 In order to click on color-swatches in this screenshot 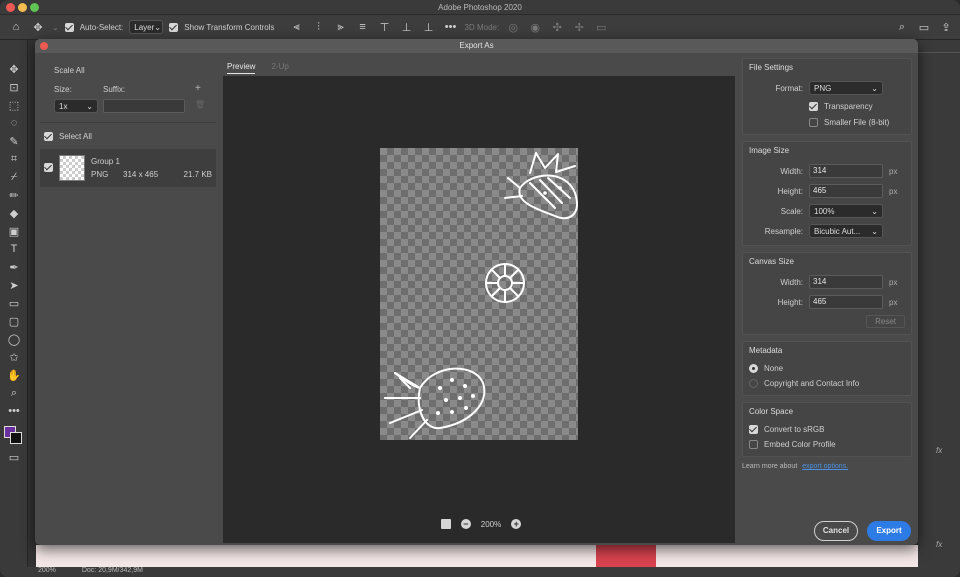, I will do `click(13, 434)`.